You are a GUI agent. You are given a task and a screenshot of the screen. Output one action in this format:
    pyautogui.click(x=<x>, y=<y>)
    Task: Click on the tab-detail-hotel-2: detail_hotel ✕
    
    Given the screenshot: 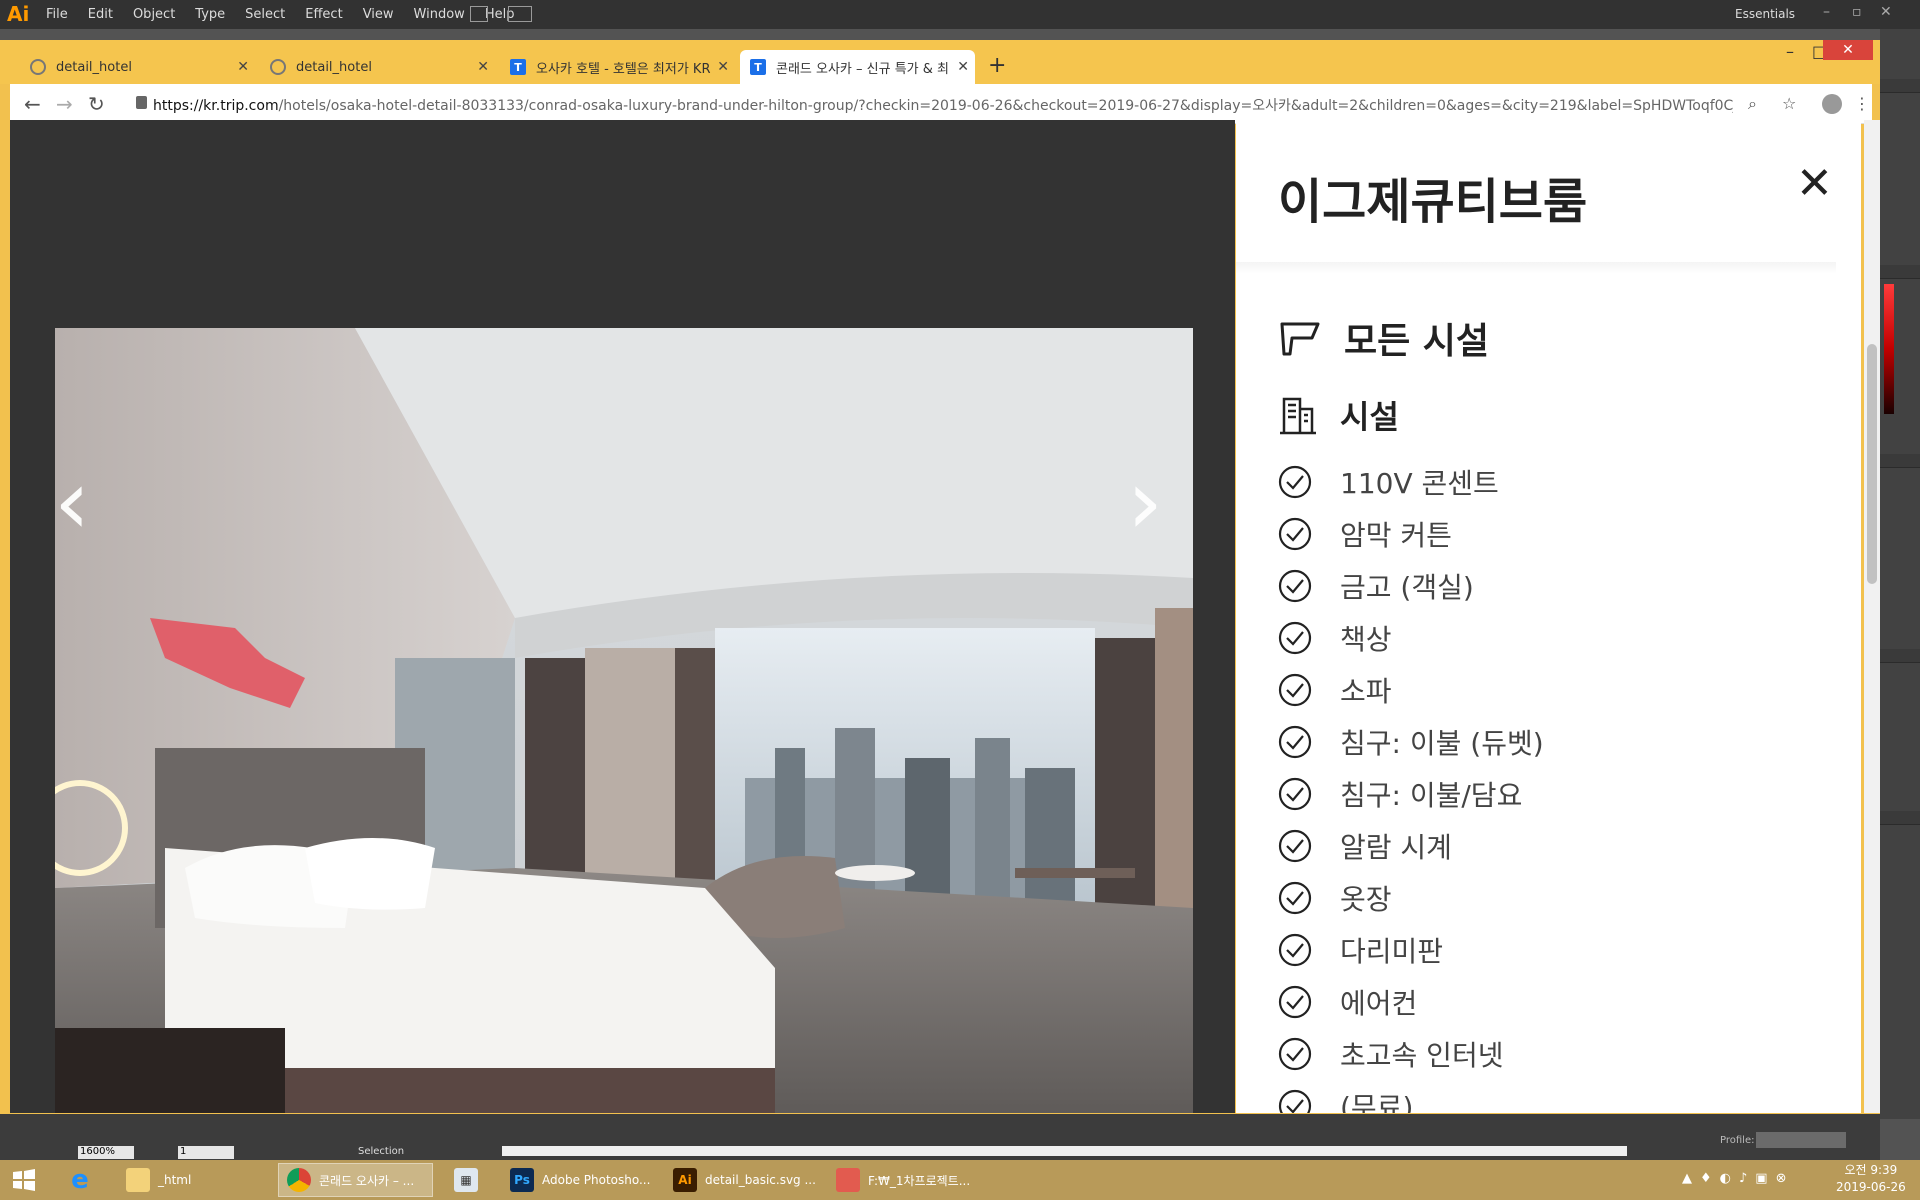 What is the action you would take?
    pyautogui.click(x=377, y=67)
    